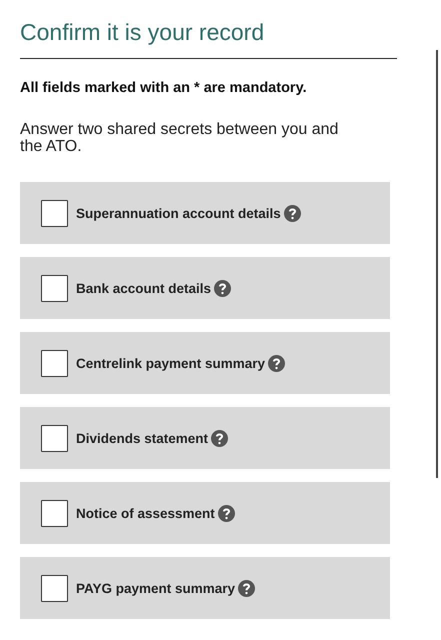 This screenshot has width=441, height=640. I want to click on option-row: Dividends statement, so click(205, 438).